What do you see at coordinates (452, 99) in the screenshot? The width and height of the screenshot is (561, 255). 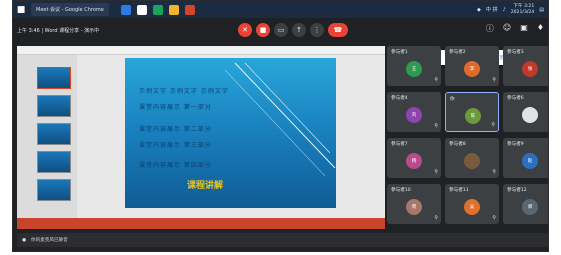 I see `participant-name: 你` at bounding box center [452, 99].